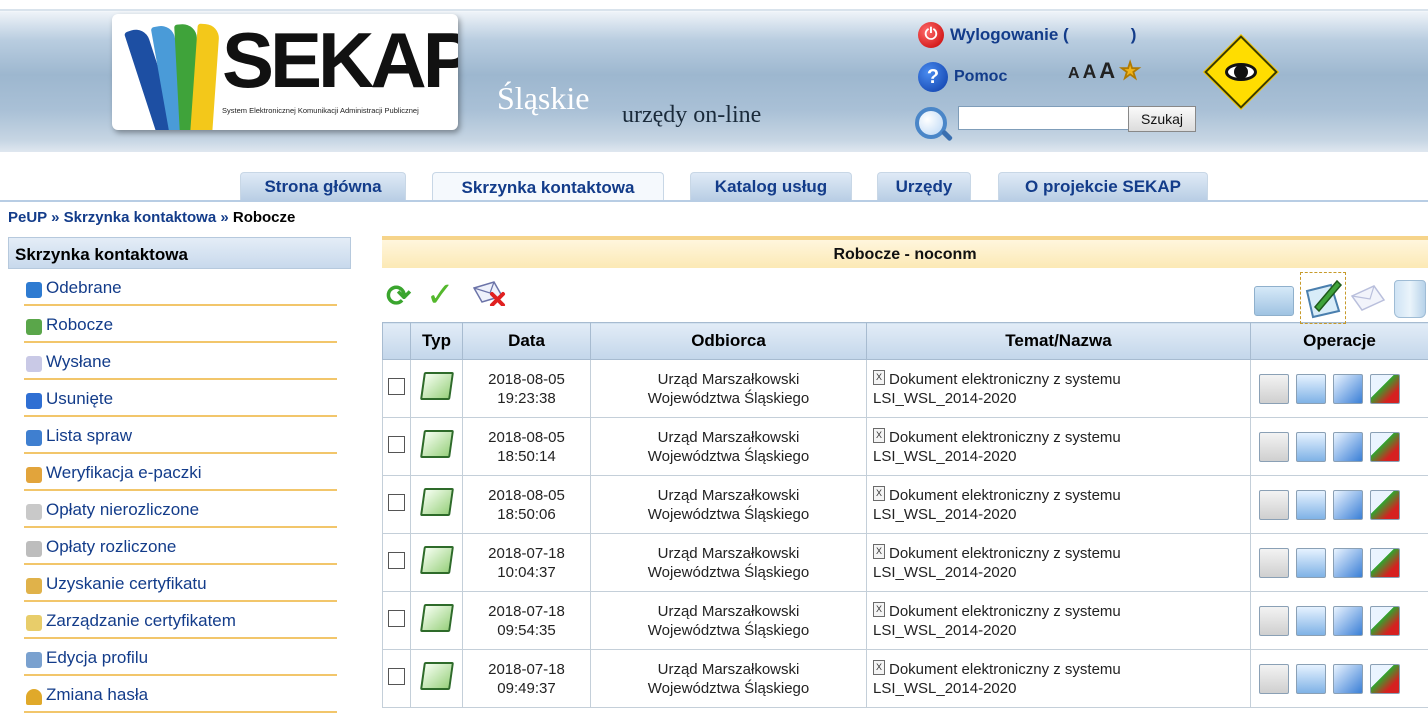 This screenshot has width=1428, height=721. I want to click on logout-link: ⏻ Wylogowanie ( ), so click(1027, 35).